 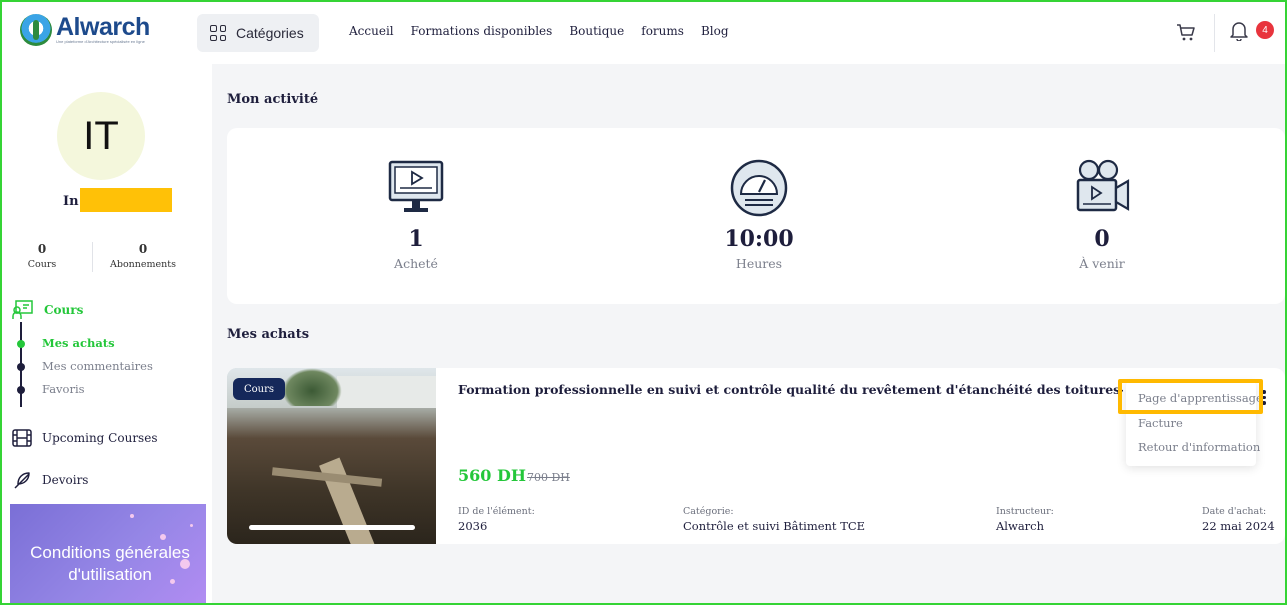 What do you see at coordinates (496, 519) in the screenshot?
I see `meta-item-id: ID de l'élément: 2036` at bounding box center [496, 519].